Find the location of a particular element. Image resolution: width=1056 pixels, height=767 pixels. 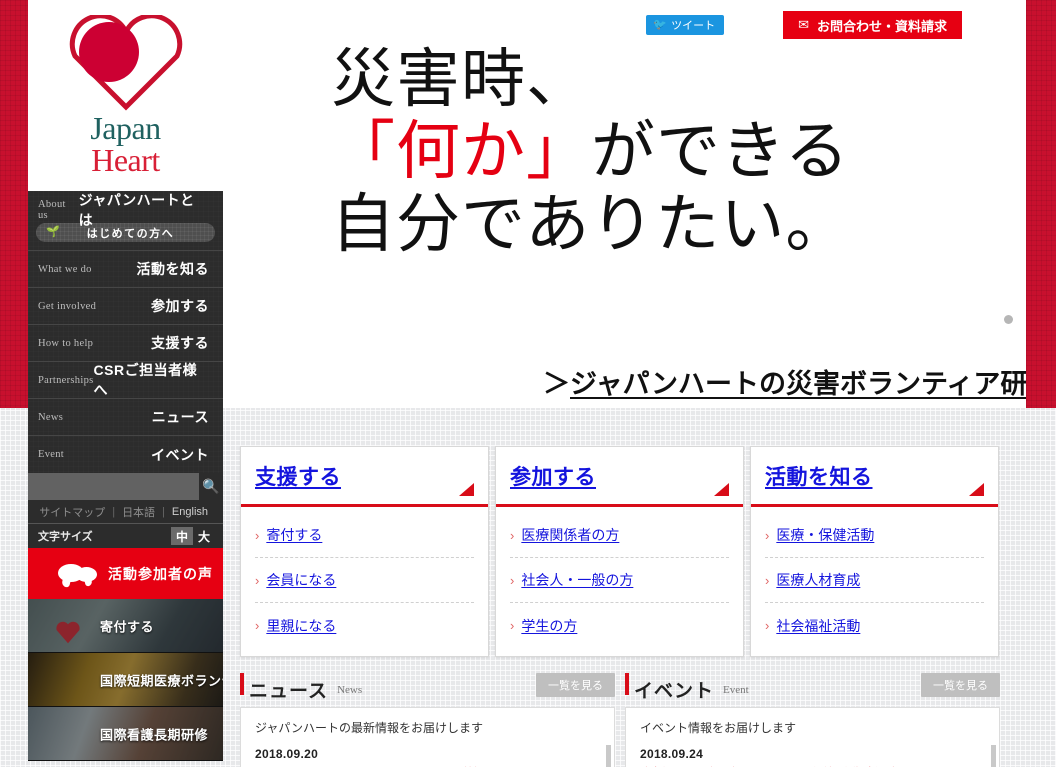

list-item: › 医療関係者の方 is located at coordinates (619, 535).